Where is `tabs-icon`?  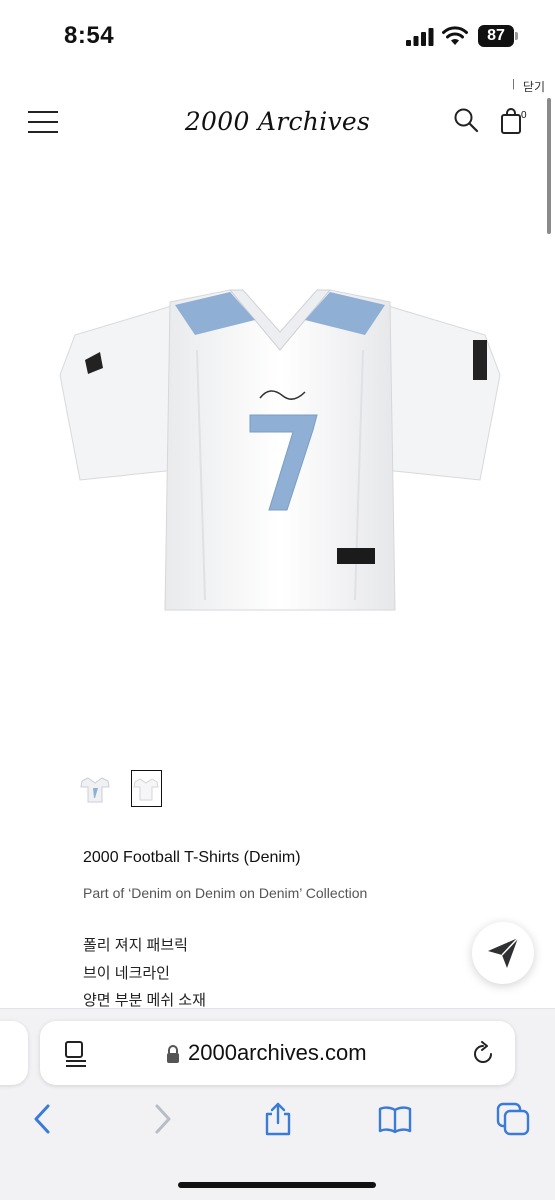
tabs-icon is located at coordinates (513, 1119).